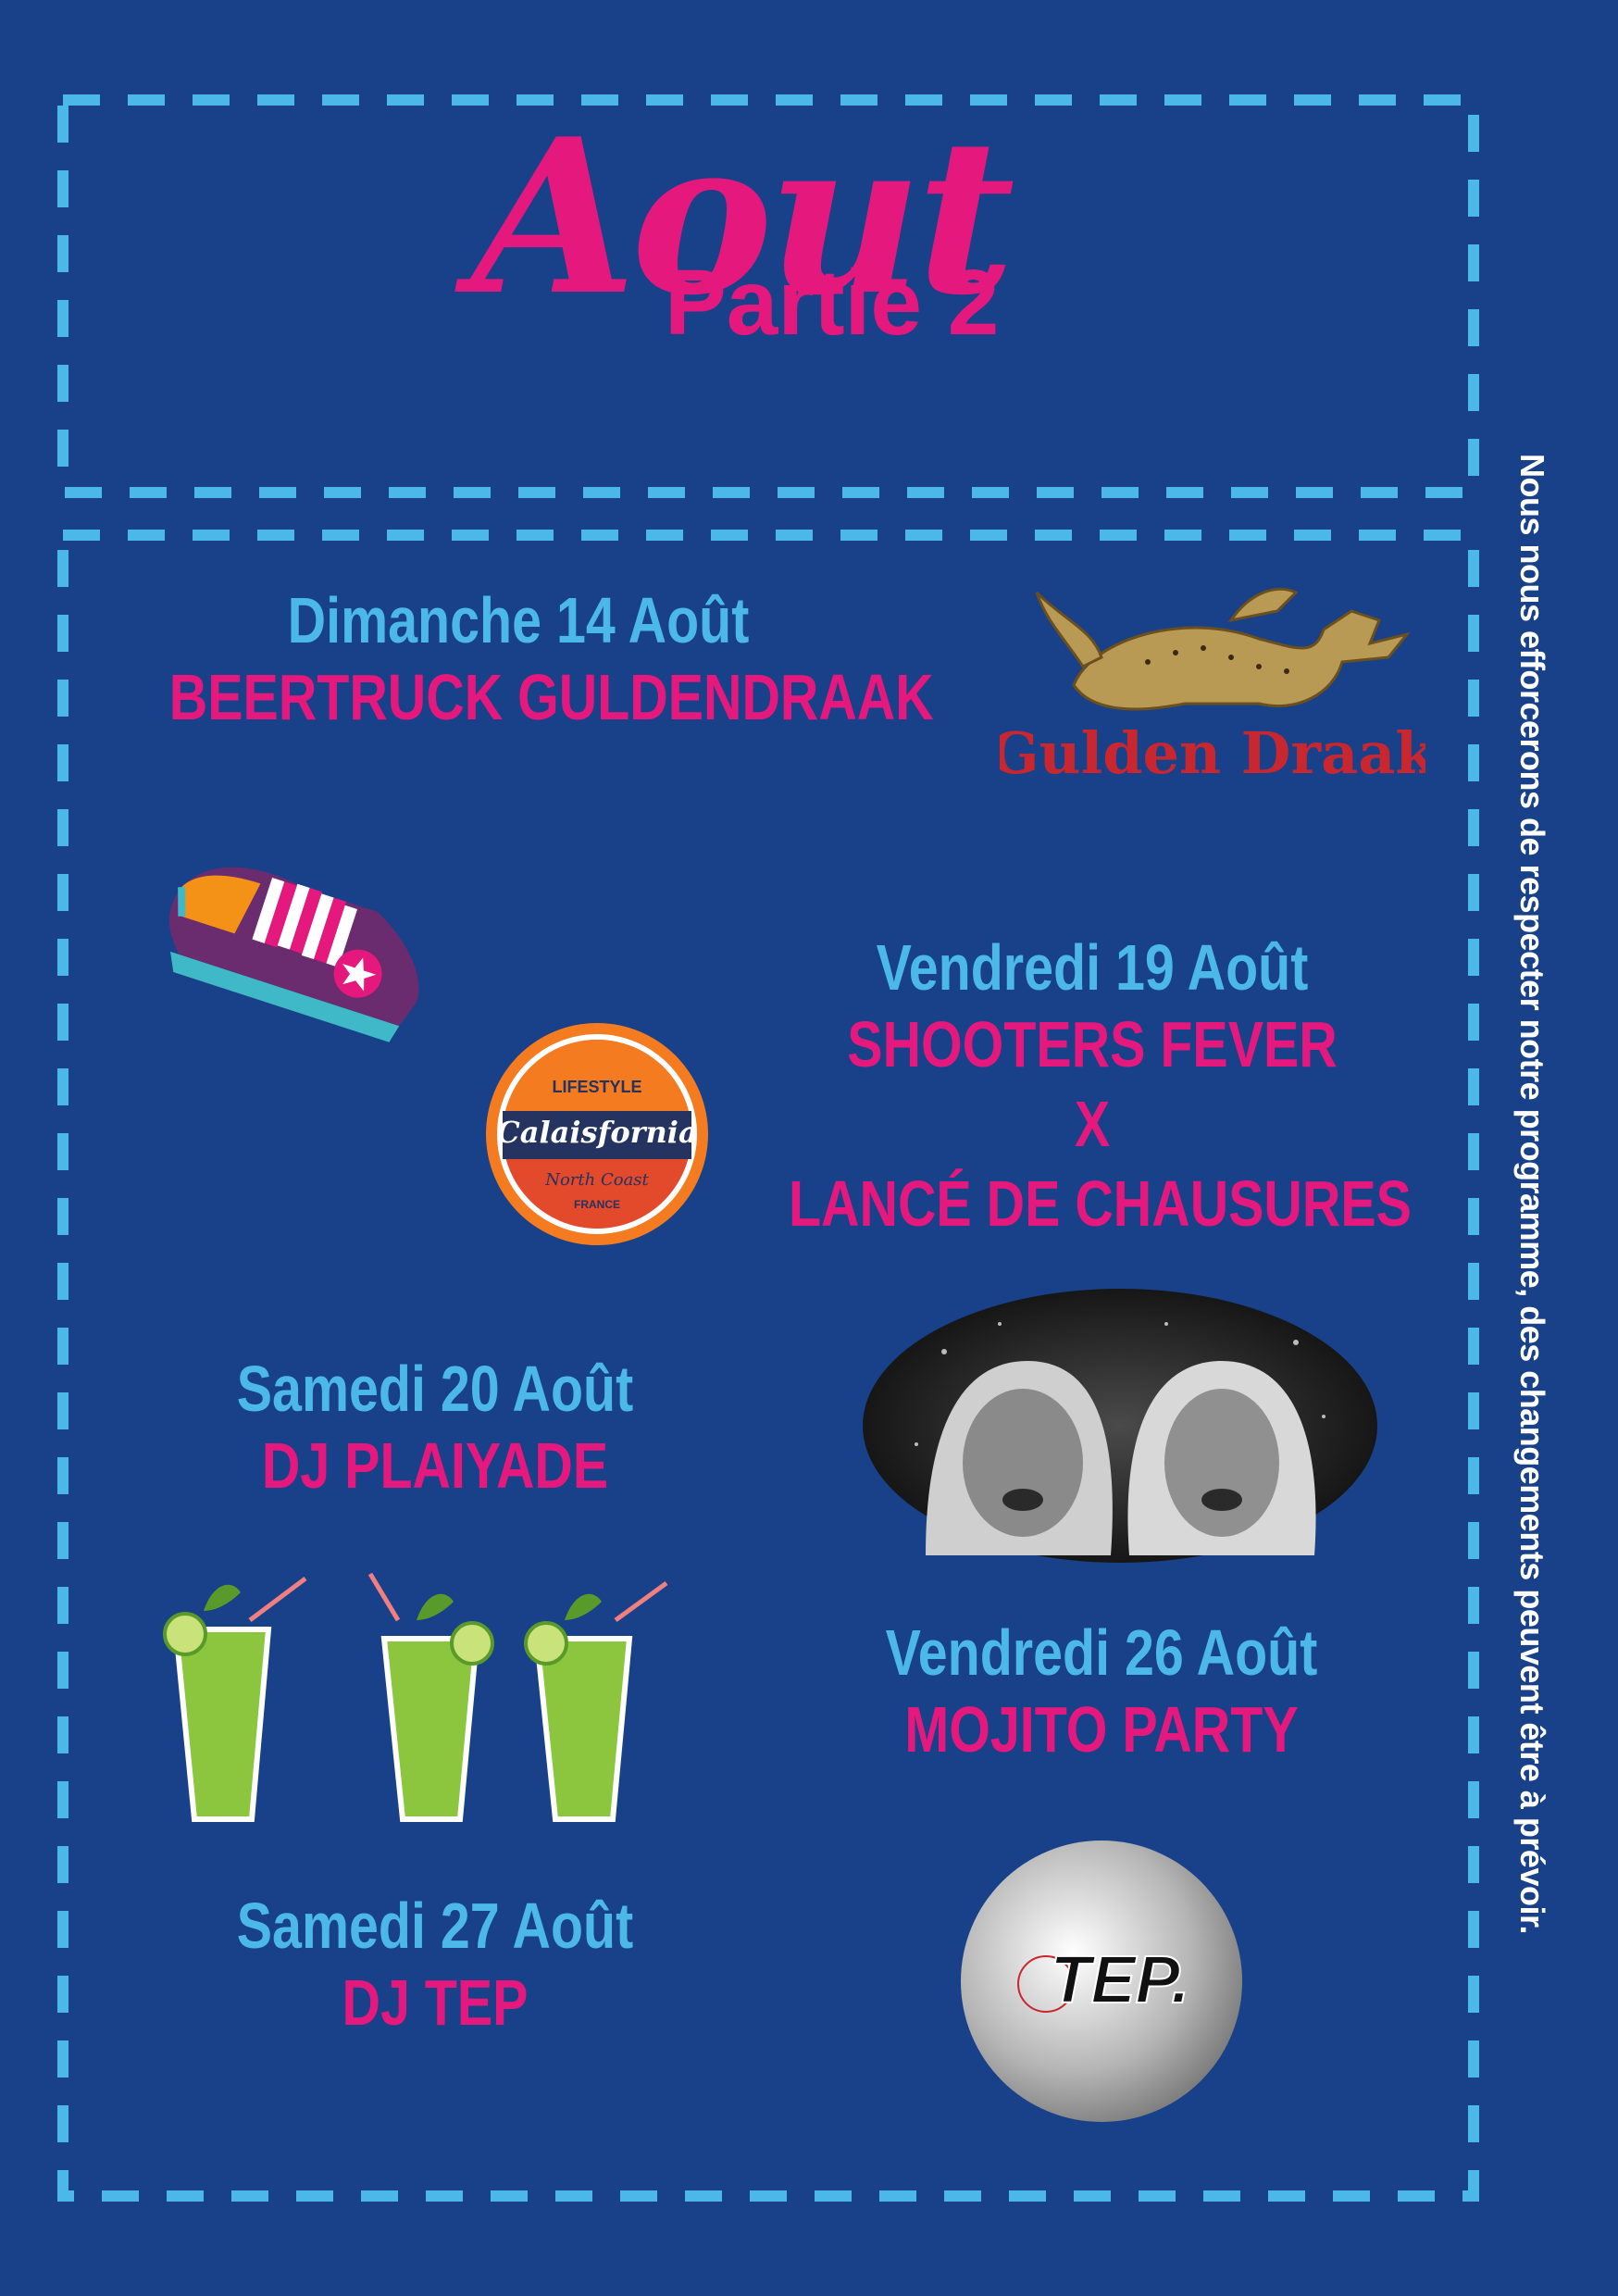  What do you see at coordinates (1101, 1729) in the screenshot?
I see `event-name: MOJITO PARTY` at bounding box center [1101, 1729].